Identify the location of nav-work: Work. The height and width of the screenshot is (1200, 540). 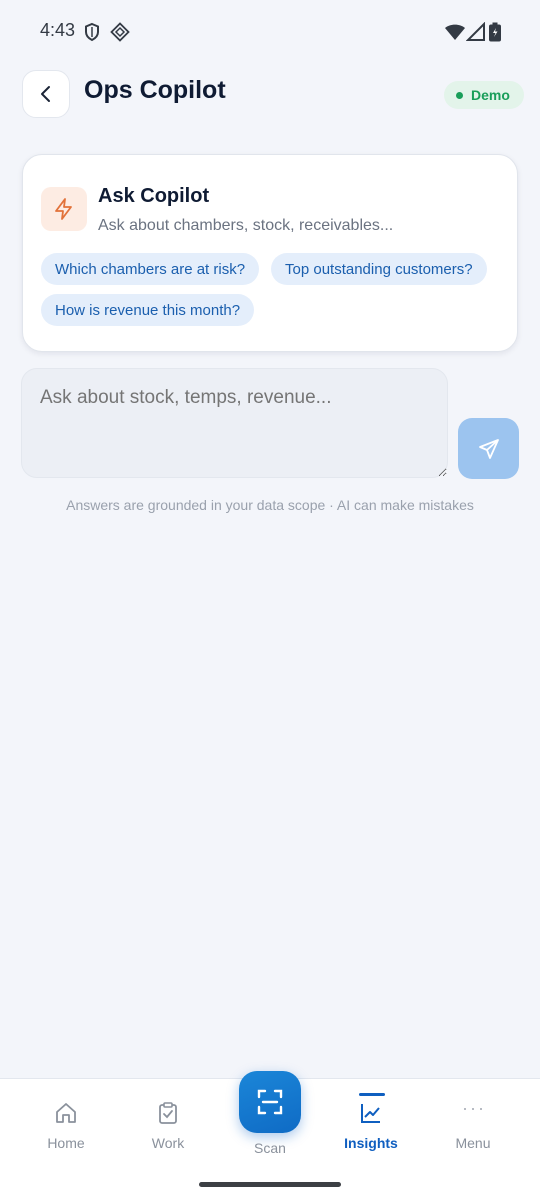
(168, 1124).